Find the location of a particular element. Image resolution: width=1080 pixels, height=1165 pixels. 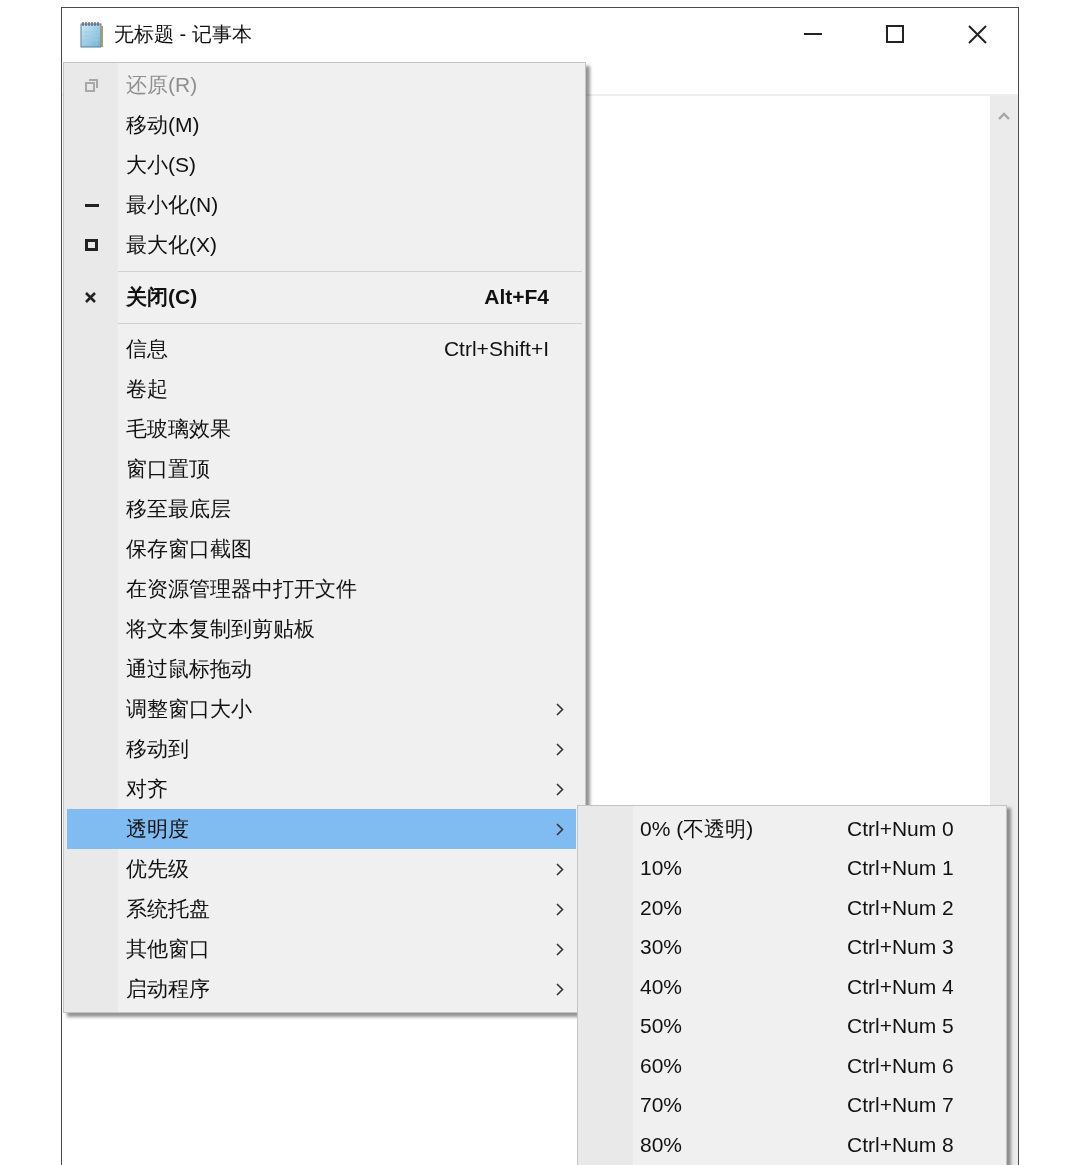

menu-item: 70% Ctrl+Num 7 is located at coordinates (792, 1105).